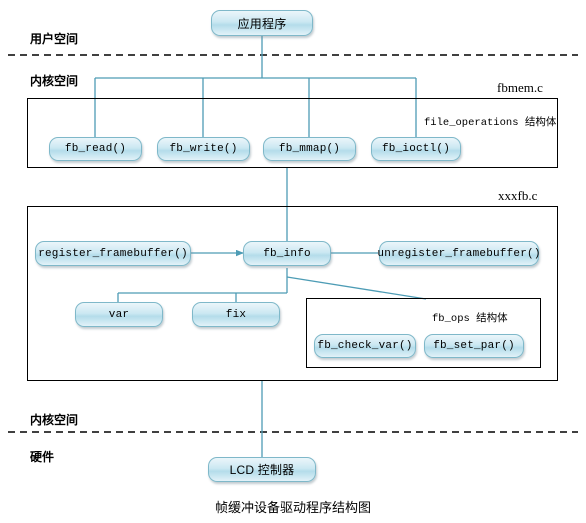  Describe the element at coordinates (287, 253) in the screenshot. I see `node-fb-info: fb_info` at that location.